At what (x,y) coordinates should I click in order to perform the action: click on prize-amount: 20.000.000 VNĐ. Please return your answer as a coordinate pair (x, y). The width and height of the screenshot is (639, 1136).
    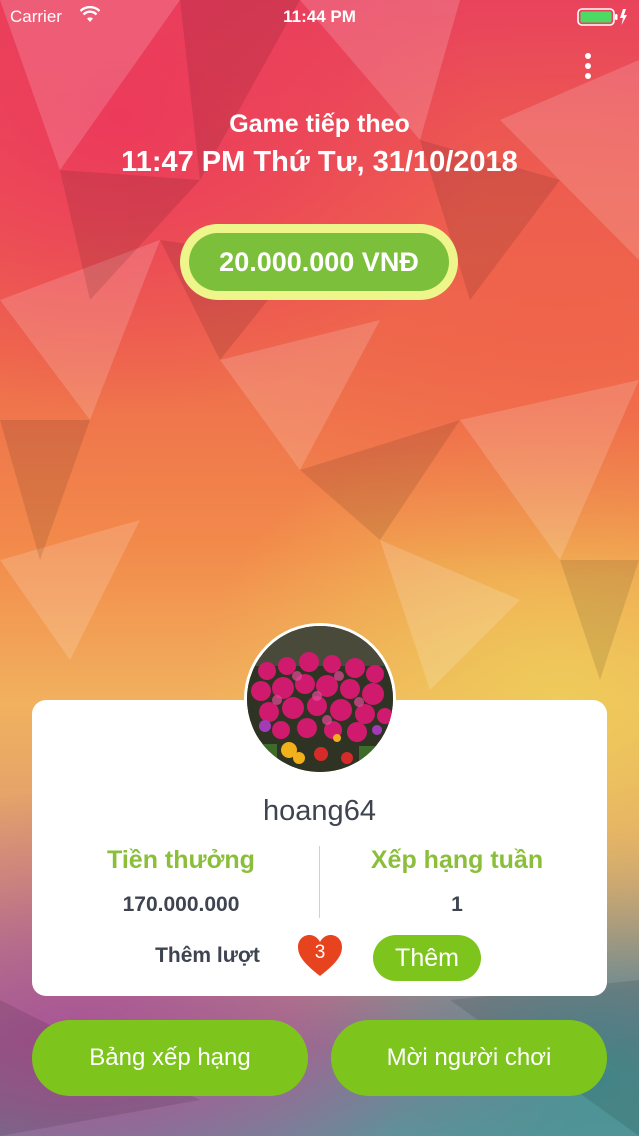
    Looking at the image, I should click on (319, 262).